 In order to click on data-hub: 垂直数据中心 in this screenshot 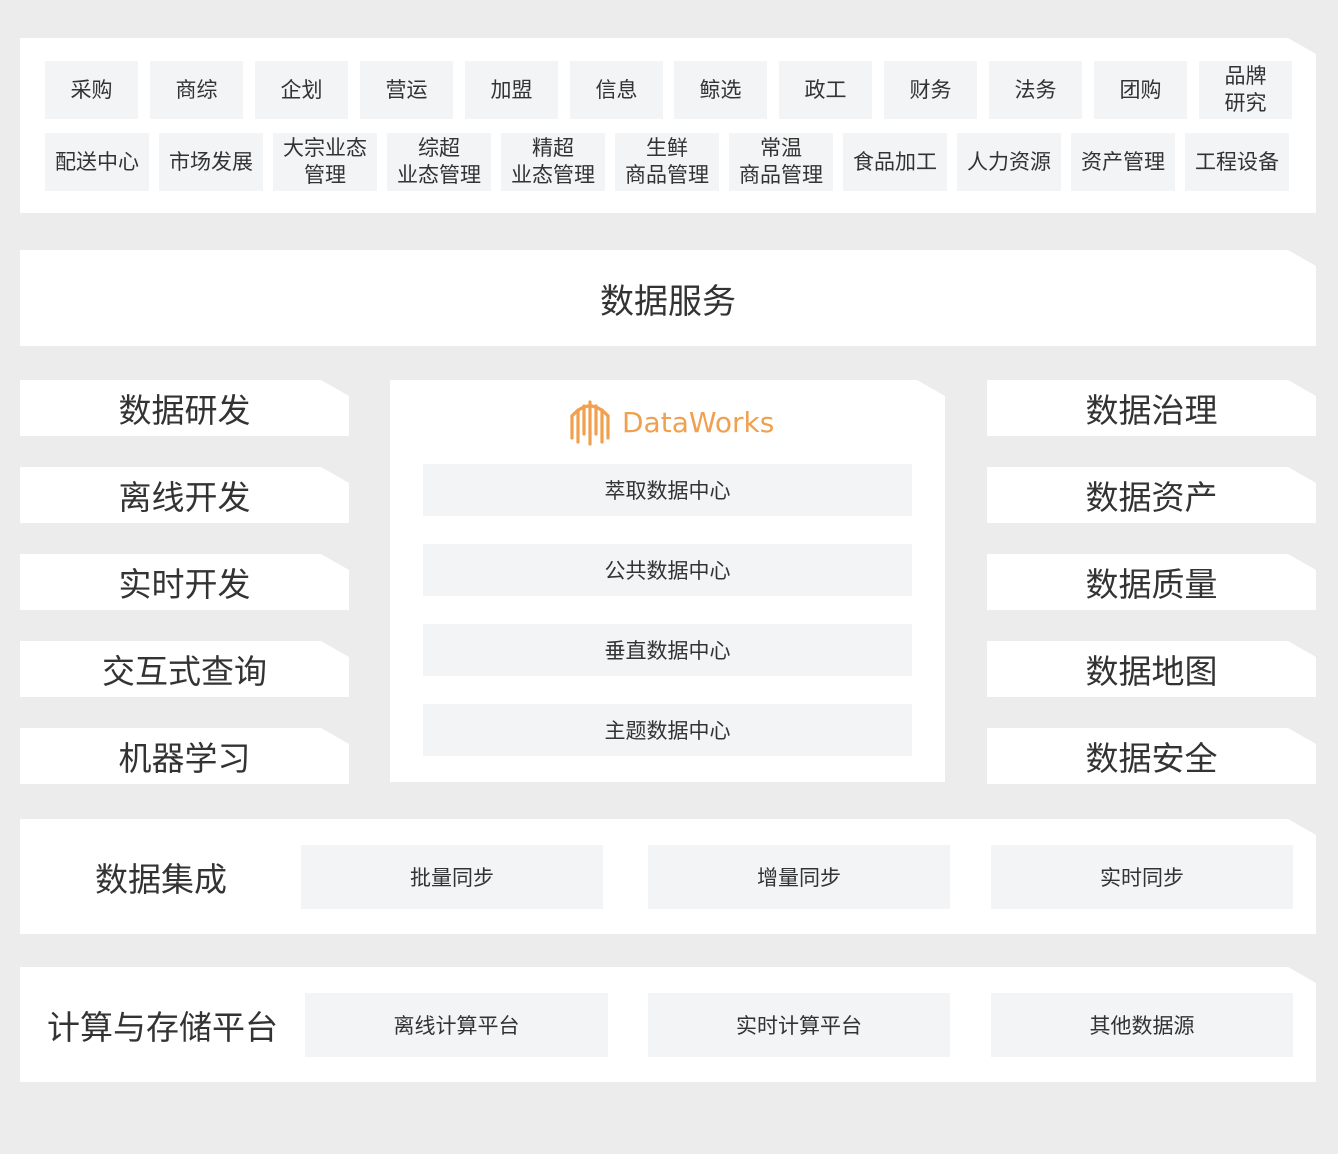, I will do `click(667, 650)`.